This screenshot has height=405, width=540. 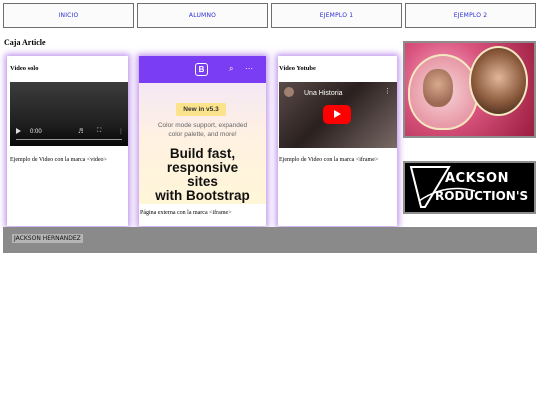 I want to click on fullscreen-icon: ⛶, so click(x=99, y=131).